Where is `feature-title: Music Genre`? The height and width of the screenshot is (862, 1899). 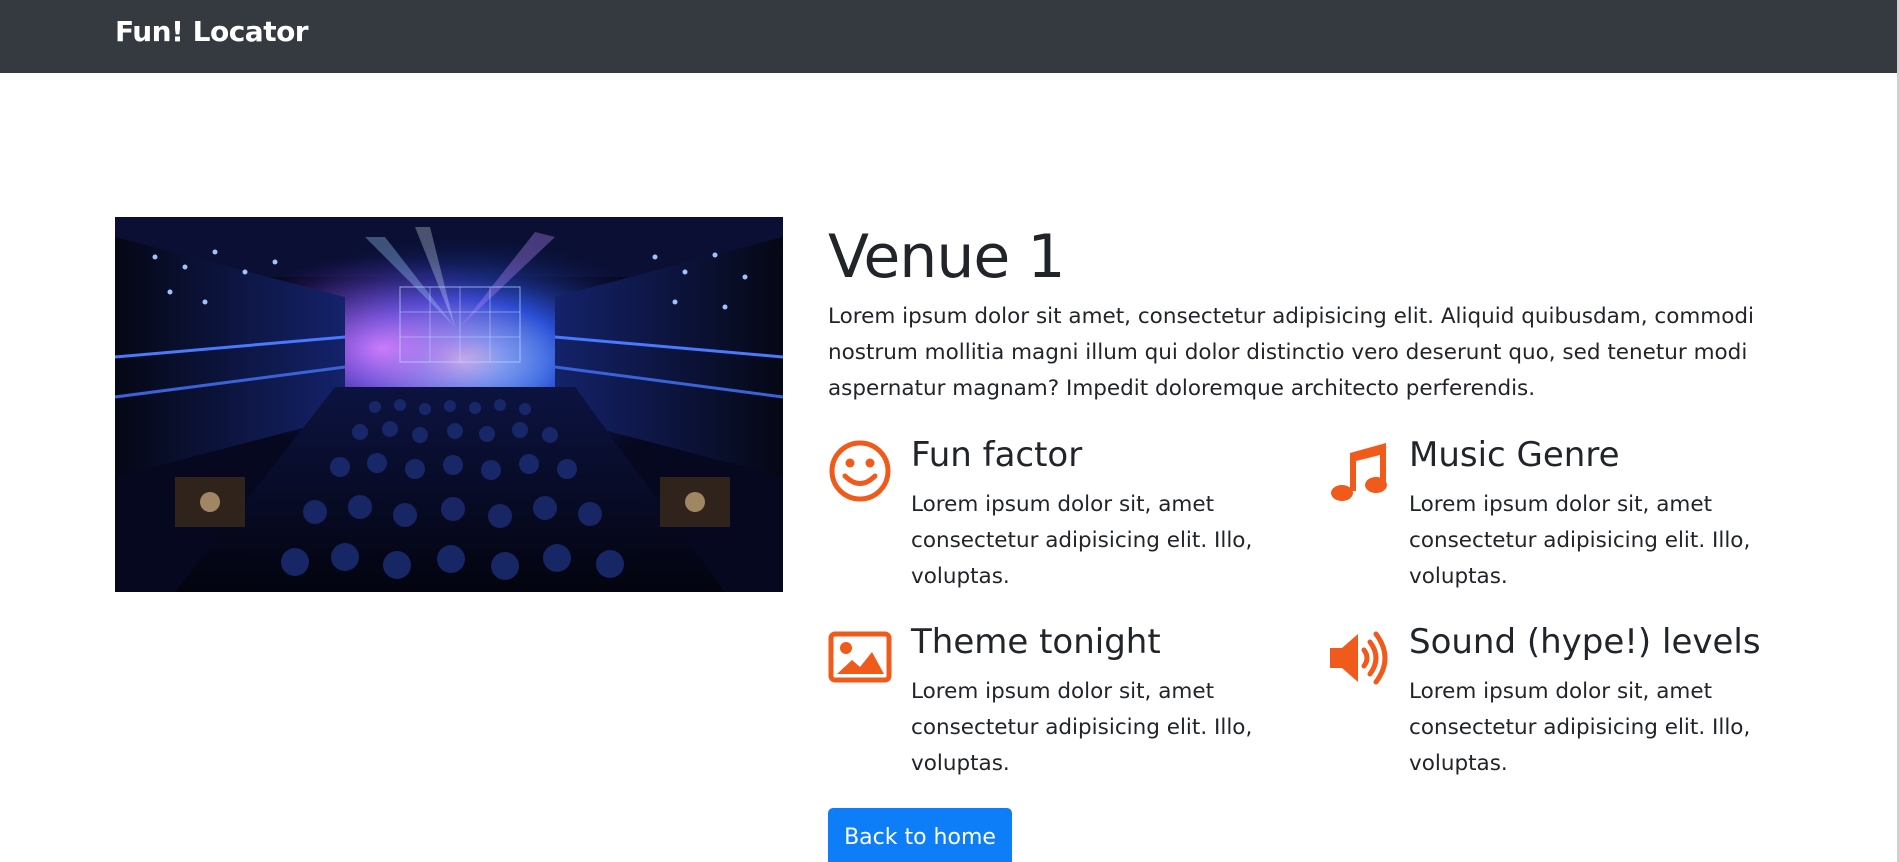
feature-title: Music Genre is located at coordinates (1514, 455).